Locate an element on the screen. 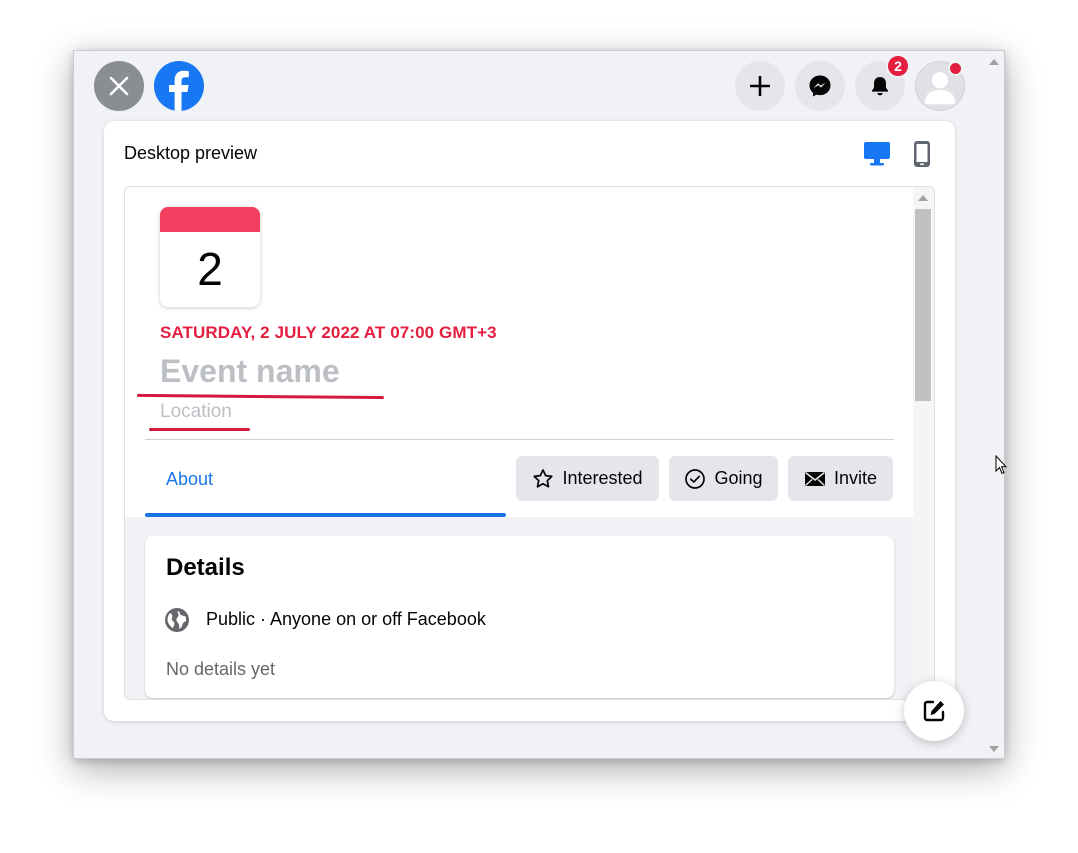 This screenshot has height=853, width=1078. header-divider is located at coordinates (519, 439).